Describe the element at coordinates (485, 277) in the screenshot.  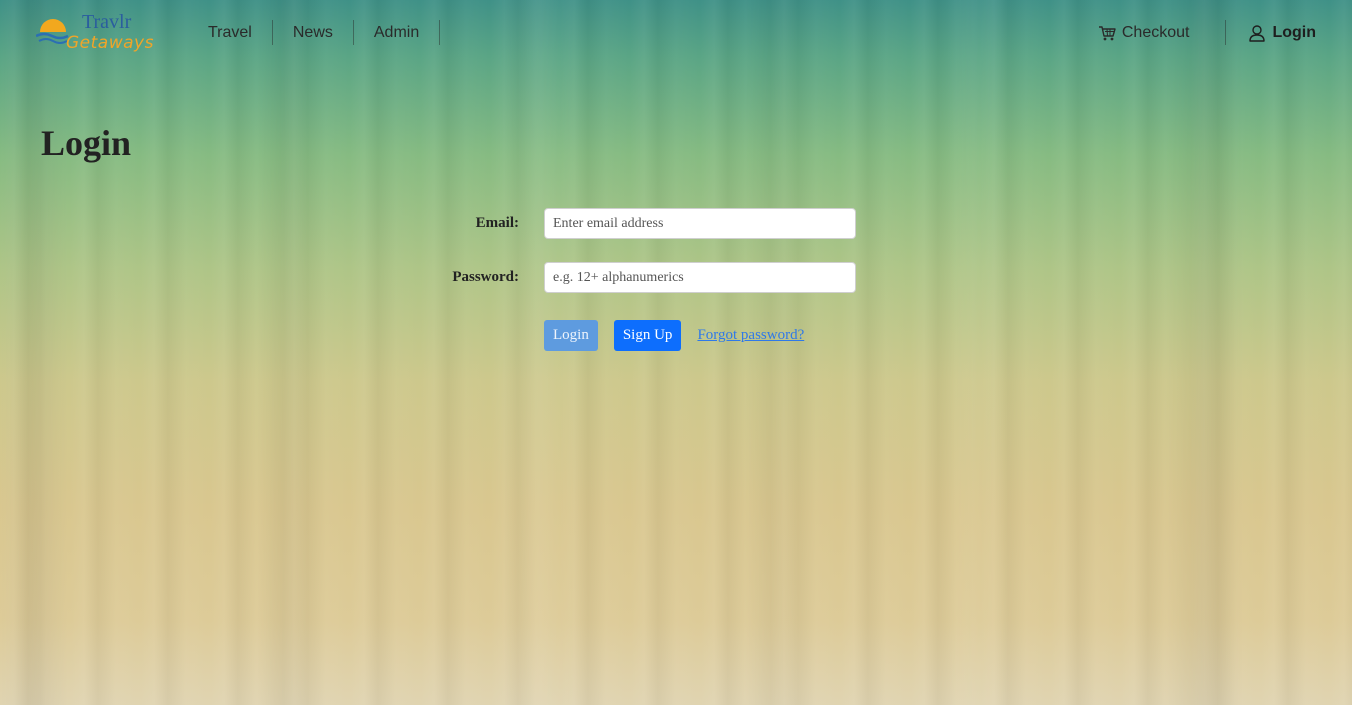
I see `password-label: Password:` at that location.